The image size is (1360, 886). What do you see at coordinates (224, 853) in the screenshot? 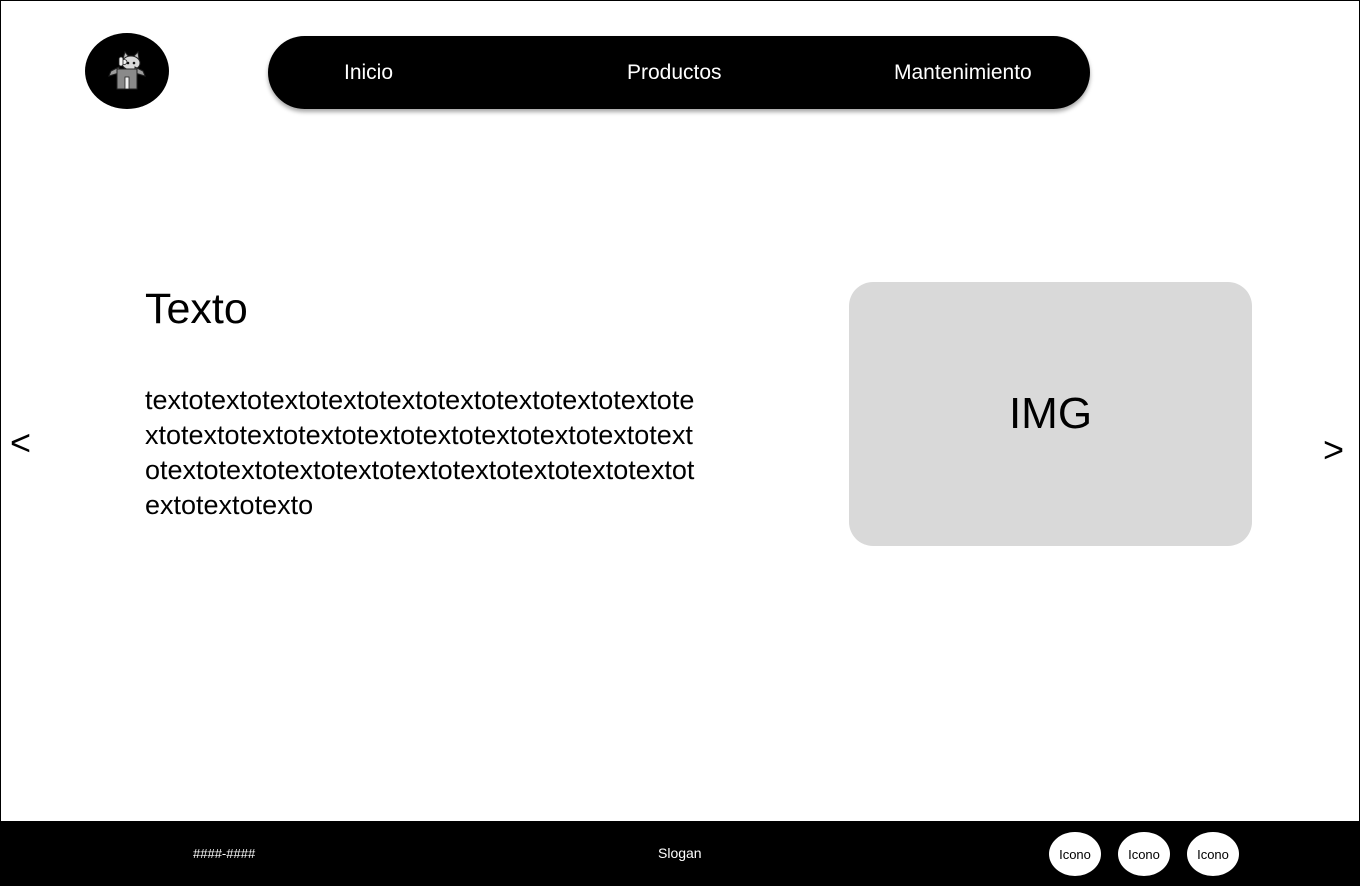
I see `footer-phone: ####-####` at bounding box center [224, 853].